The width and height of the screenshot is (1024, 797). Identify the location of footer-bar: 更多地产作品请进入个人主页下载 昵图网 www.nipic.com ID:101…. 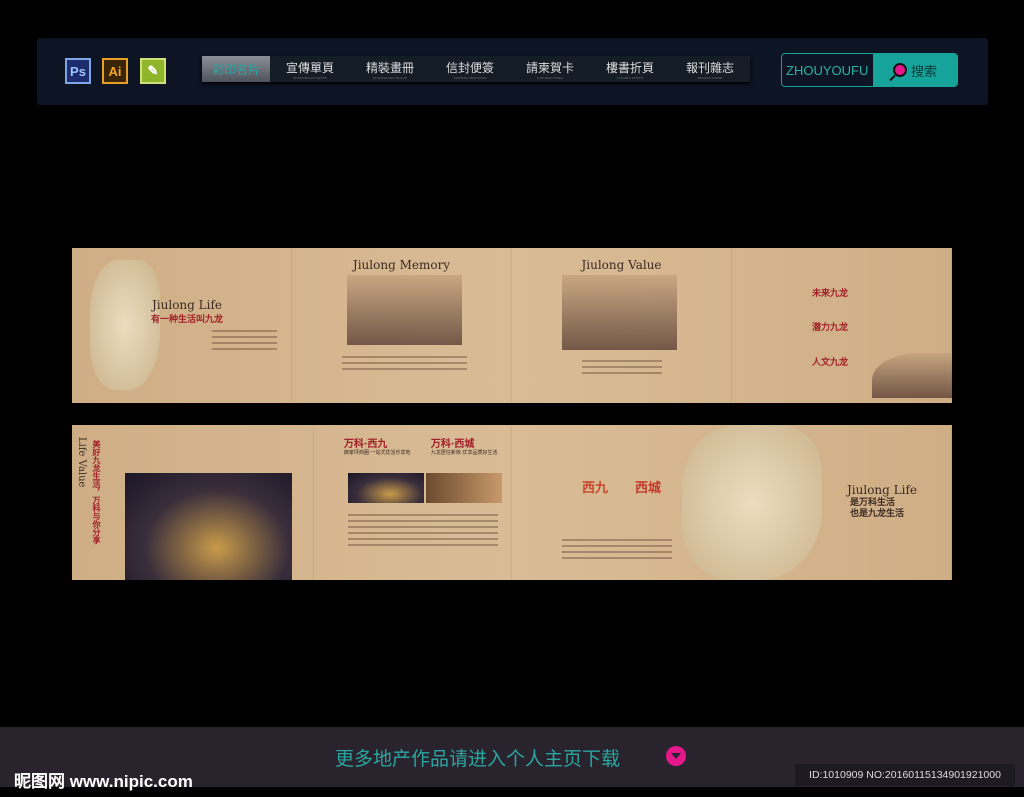
(512, 759).